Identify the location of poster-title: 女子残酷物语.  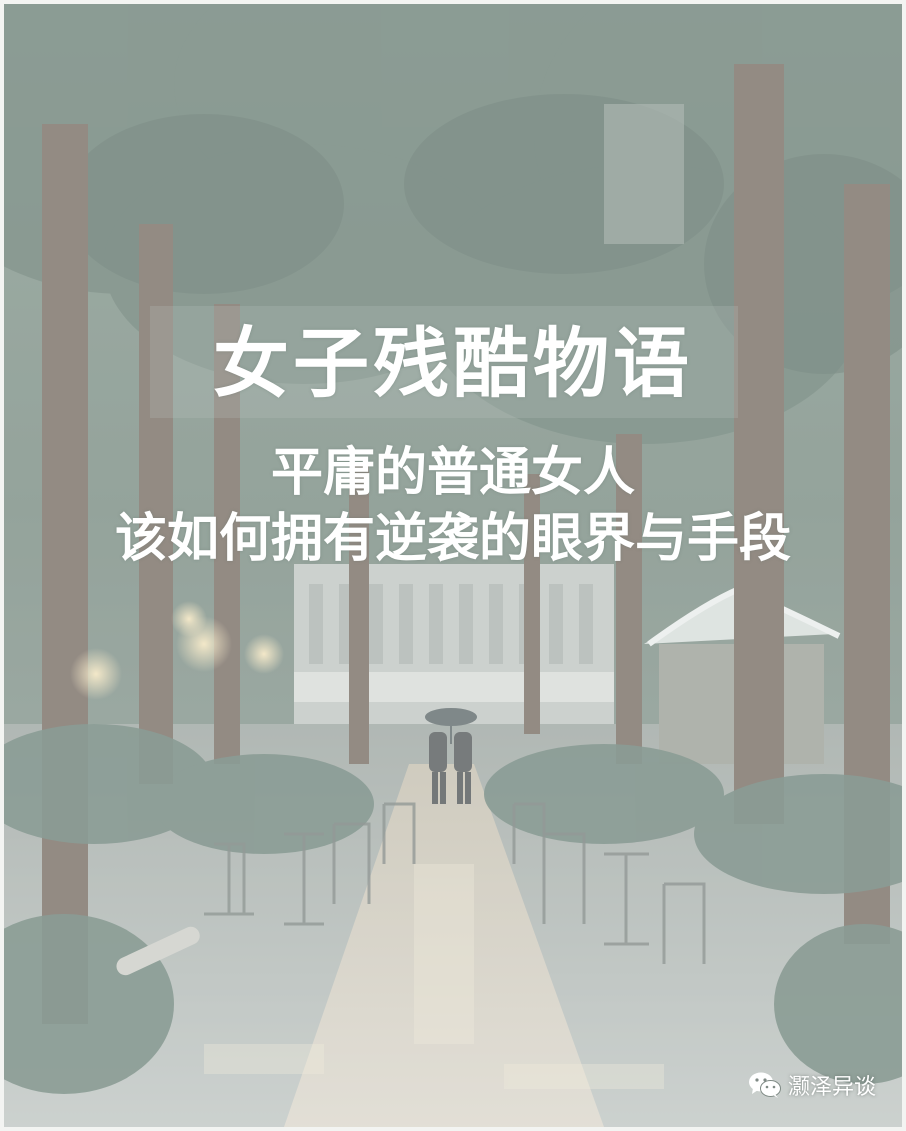
(453, 363).